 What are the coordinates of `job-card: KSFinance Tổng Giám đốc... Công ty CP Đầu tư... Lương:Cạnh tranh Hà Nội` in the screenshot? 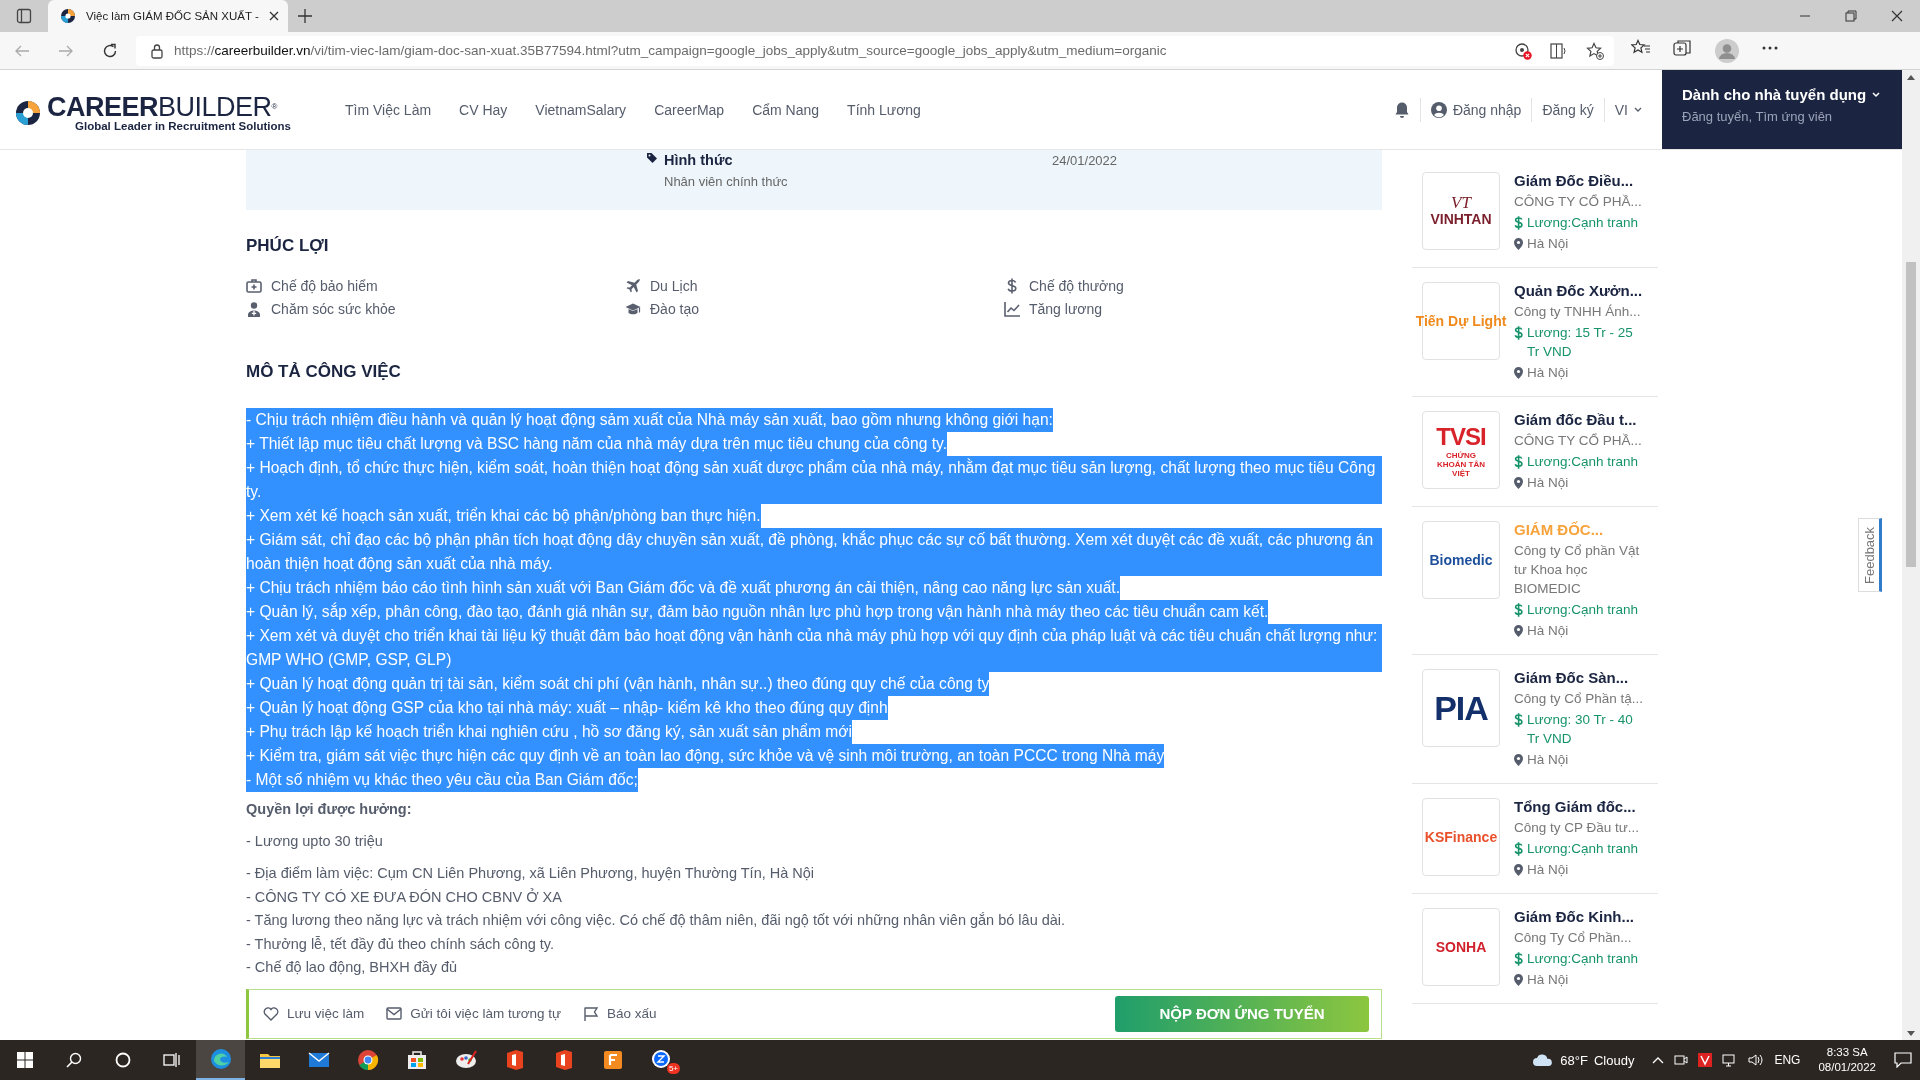 It's located at (1535, 839).